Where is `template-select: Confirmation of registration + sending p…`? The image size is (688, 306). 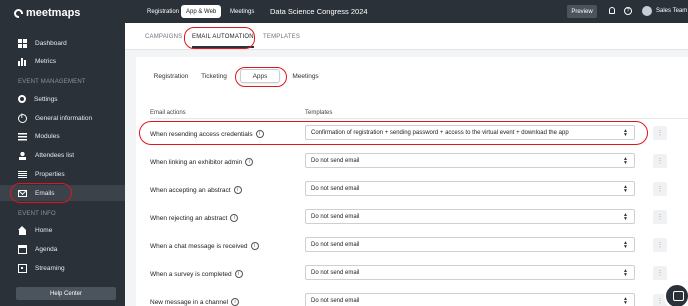
template-select: Confirmation of registration + sending p… is located at coordinates (470, 132).